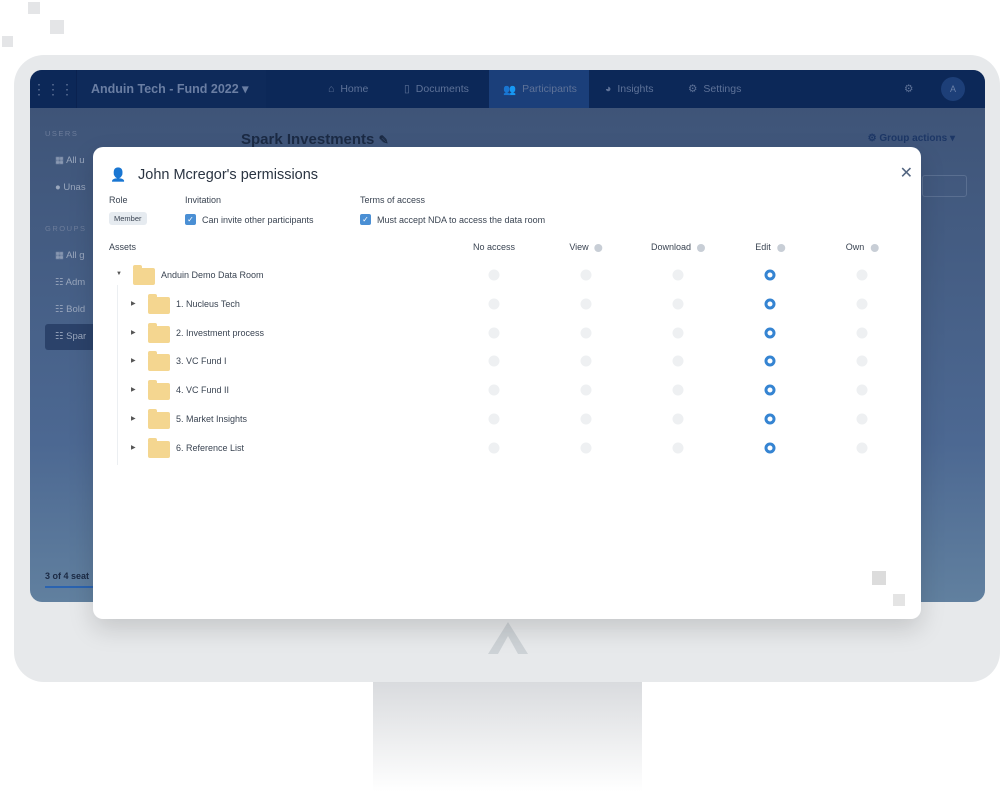  I want to click on home-icon: ⌂, so click(331, 89).